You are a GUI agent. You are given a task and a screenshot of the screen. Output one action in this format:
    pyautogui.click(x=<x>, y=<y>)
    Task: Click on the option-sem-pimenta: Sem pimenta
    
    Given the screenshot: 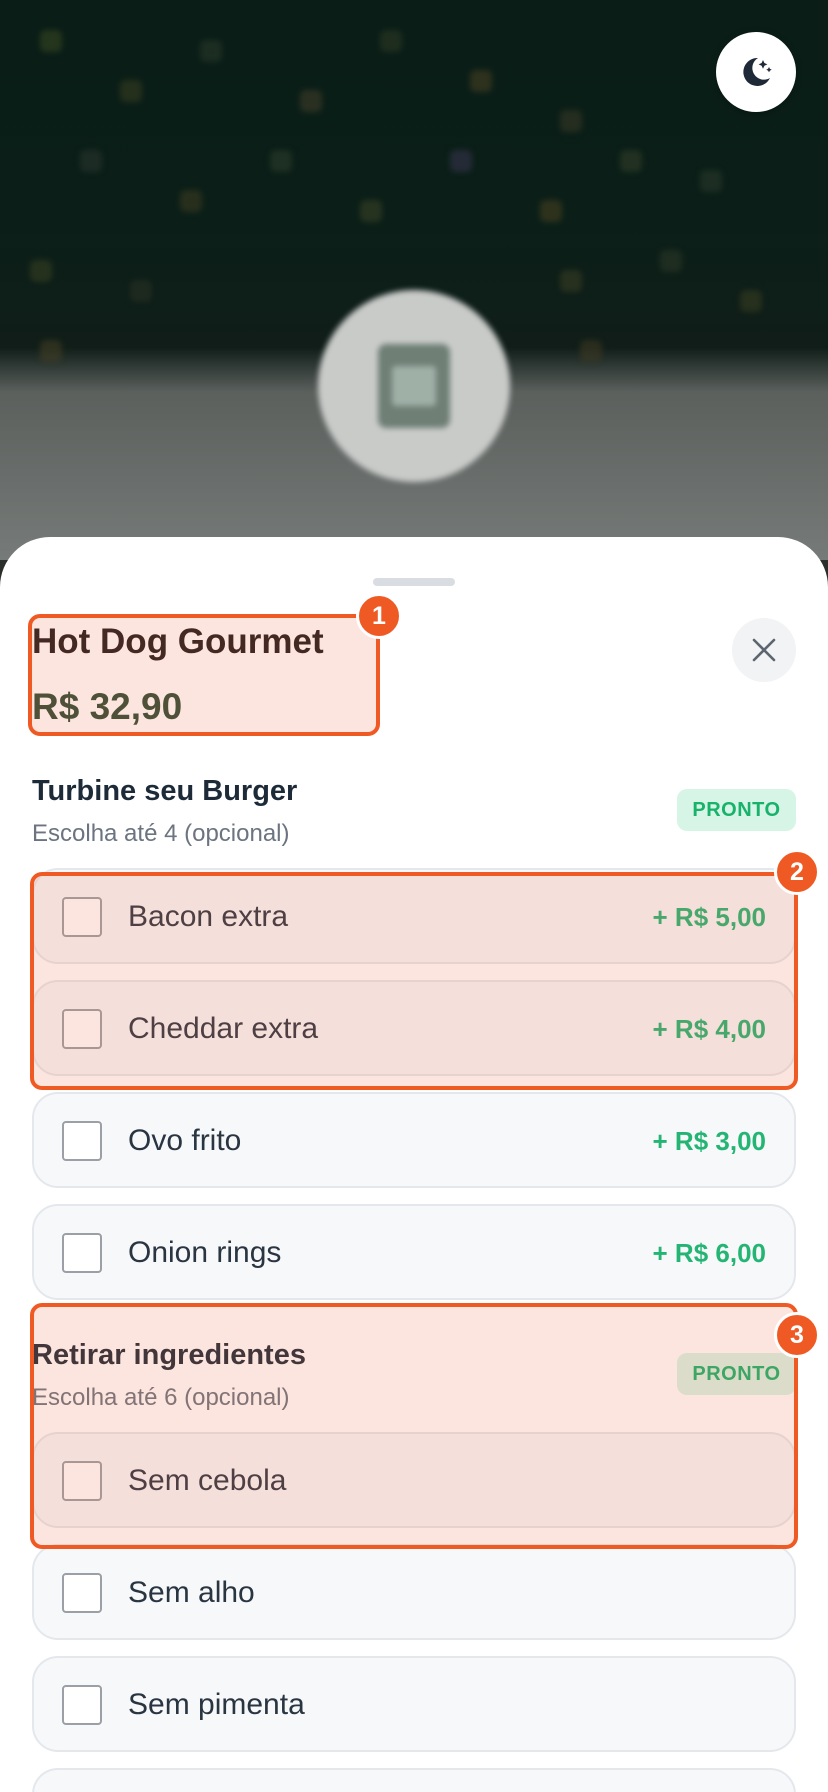 What is the action you would take?
    pyautogui.click(x=414, y=1704)
    